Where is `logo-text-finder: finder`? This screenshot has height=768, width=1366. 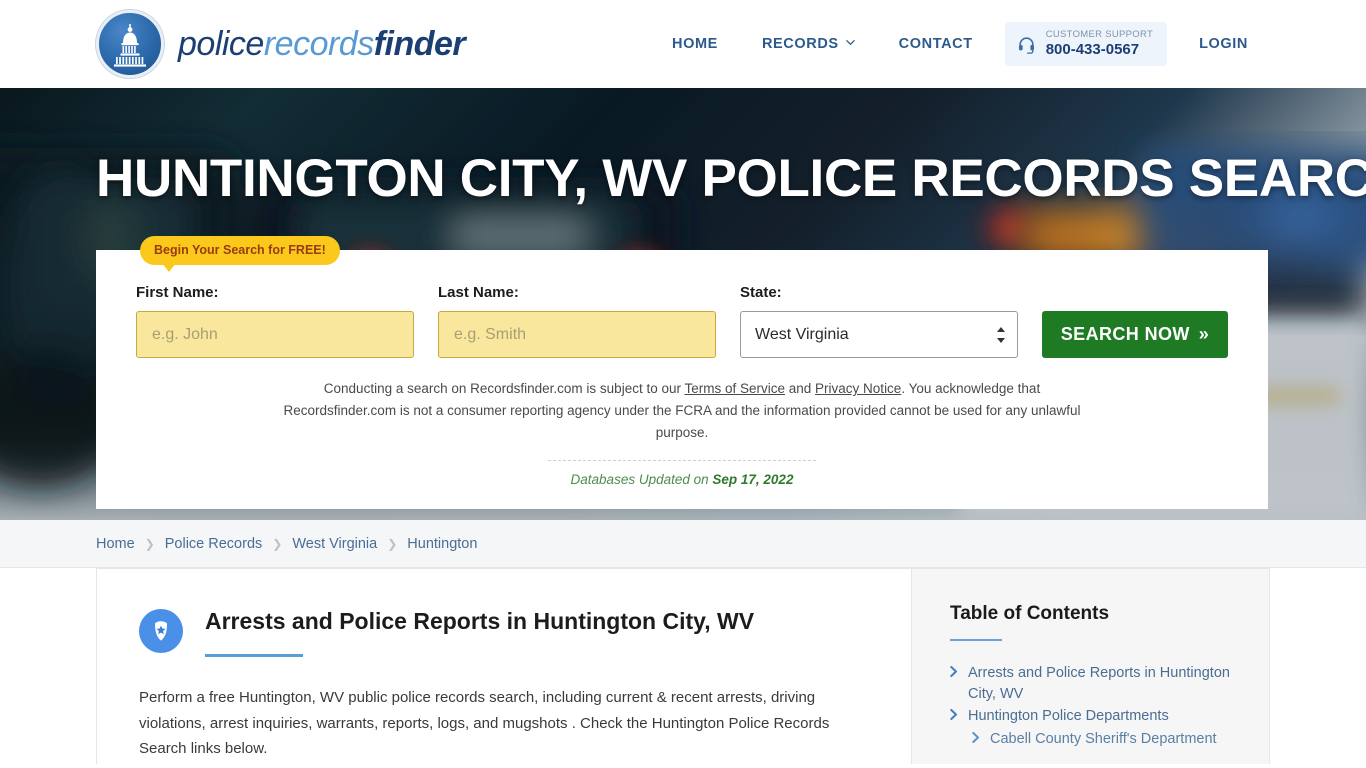 logo-text-finder: finder is located at coordinates (419, 43).